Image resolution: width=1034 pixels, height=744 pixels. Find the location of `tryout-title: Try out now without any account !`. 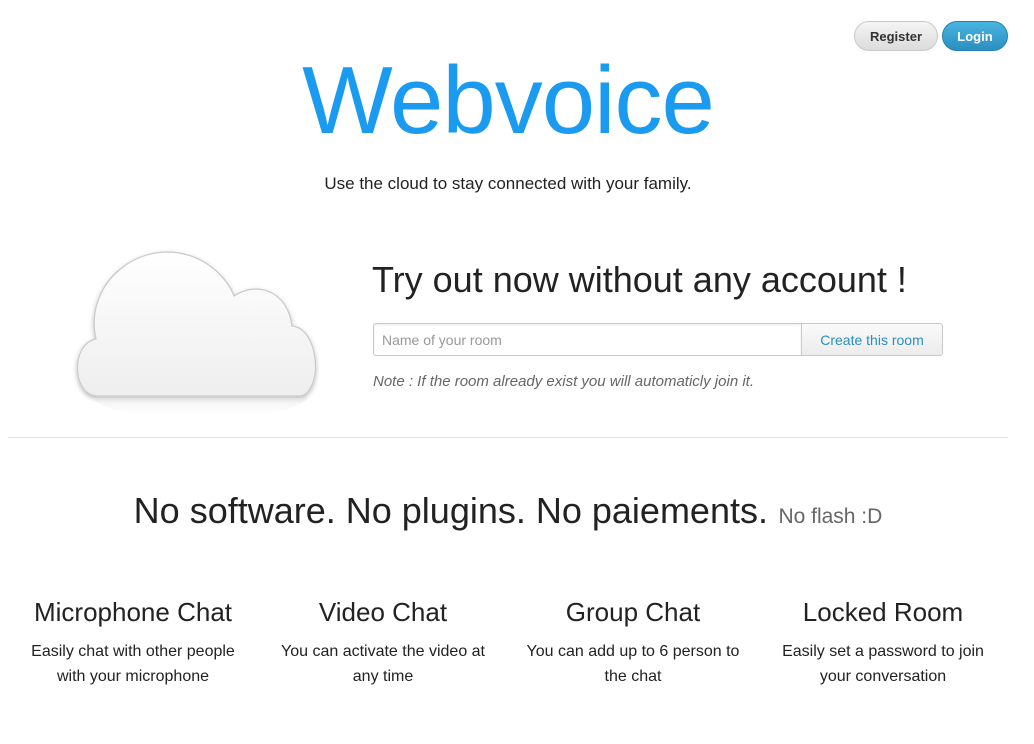

tryout-title: Try out now without any account ! is located at coordinates (639, 279).